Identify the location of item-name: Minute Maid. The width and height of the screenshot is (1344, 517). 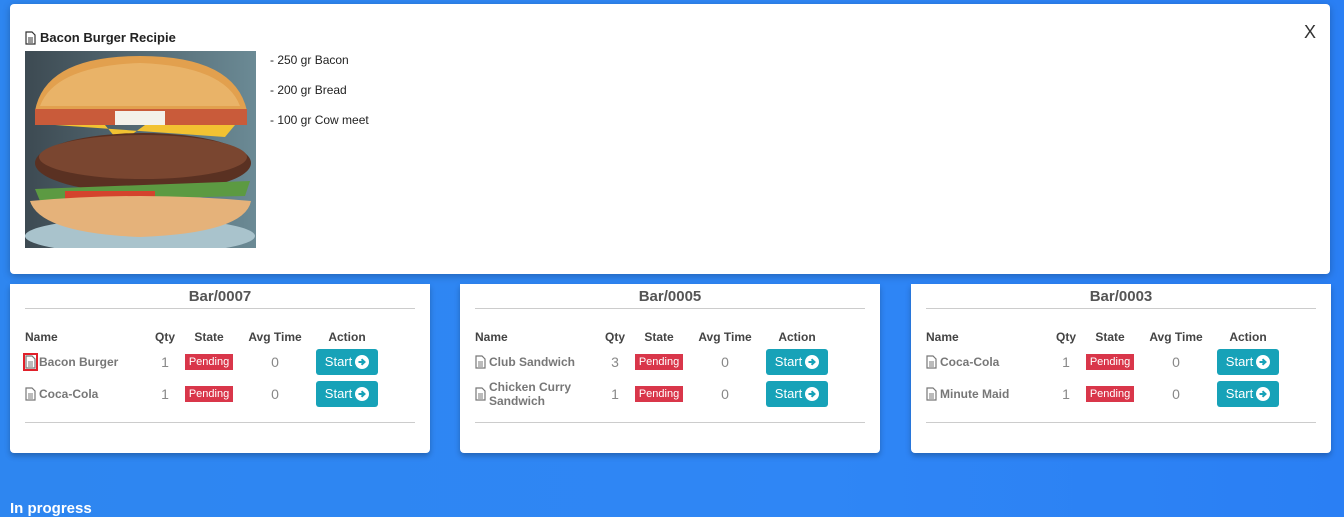
(975, 394).